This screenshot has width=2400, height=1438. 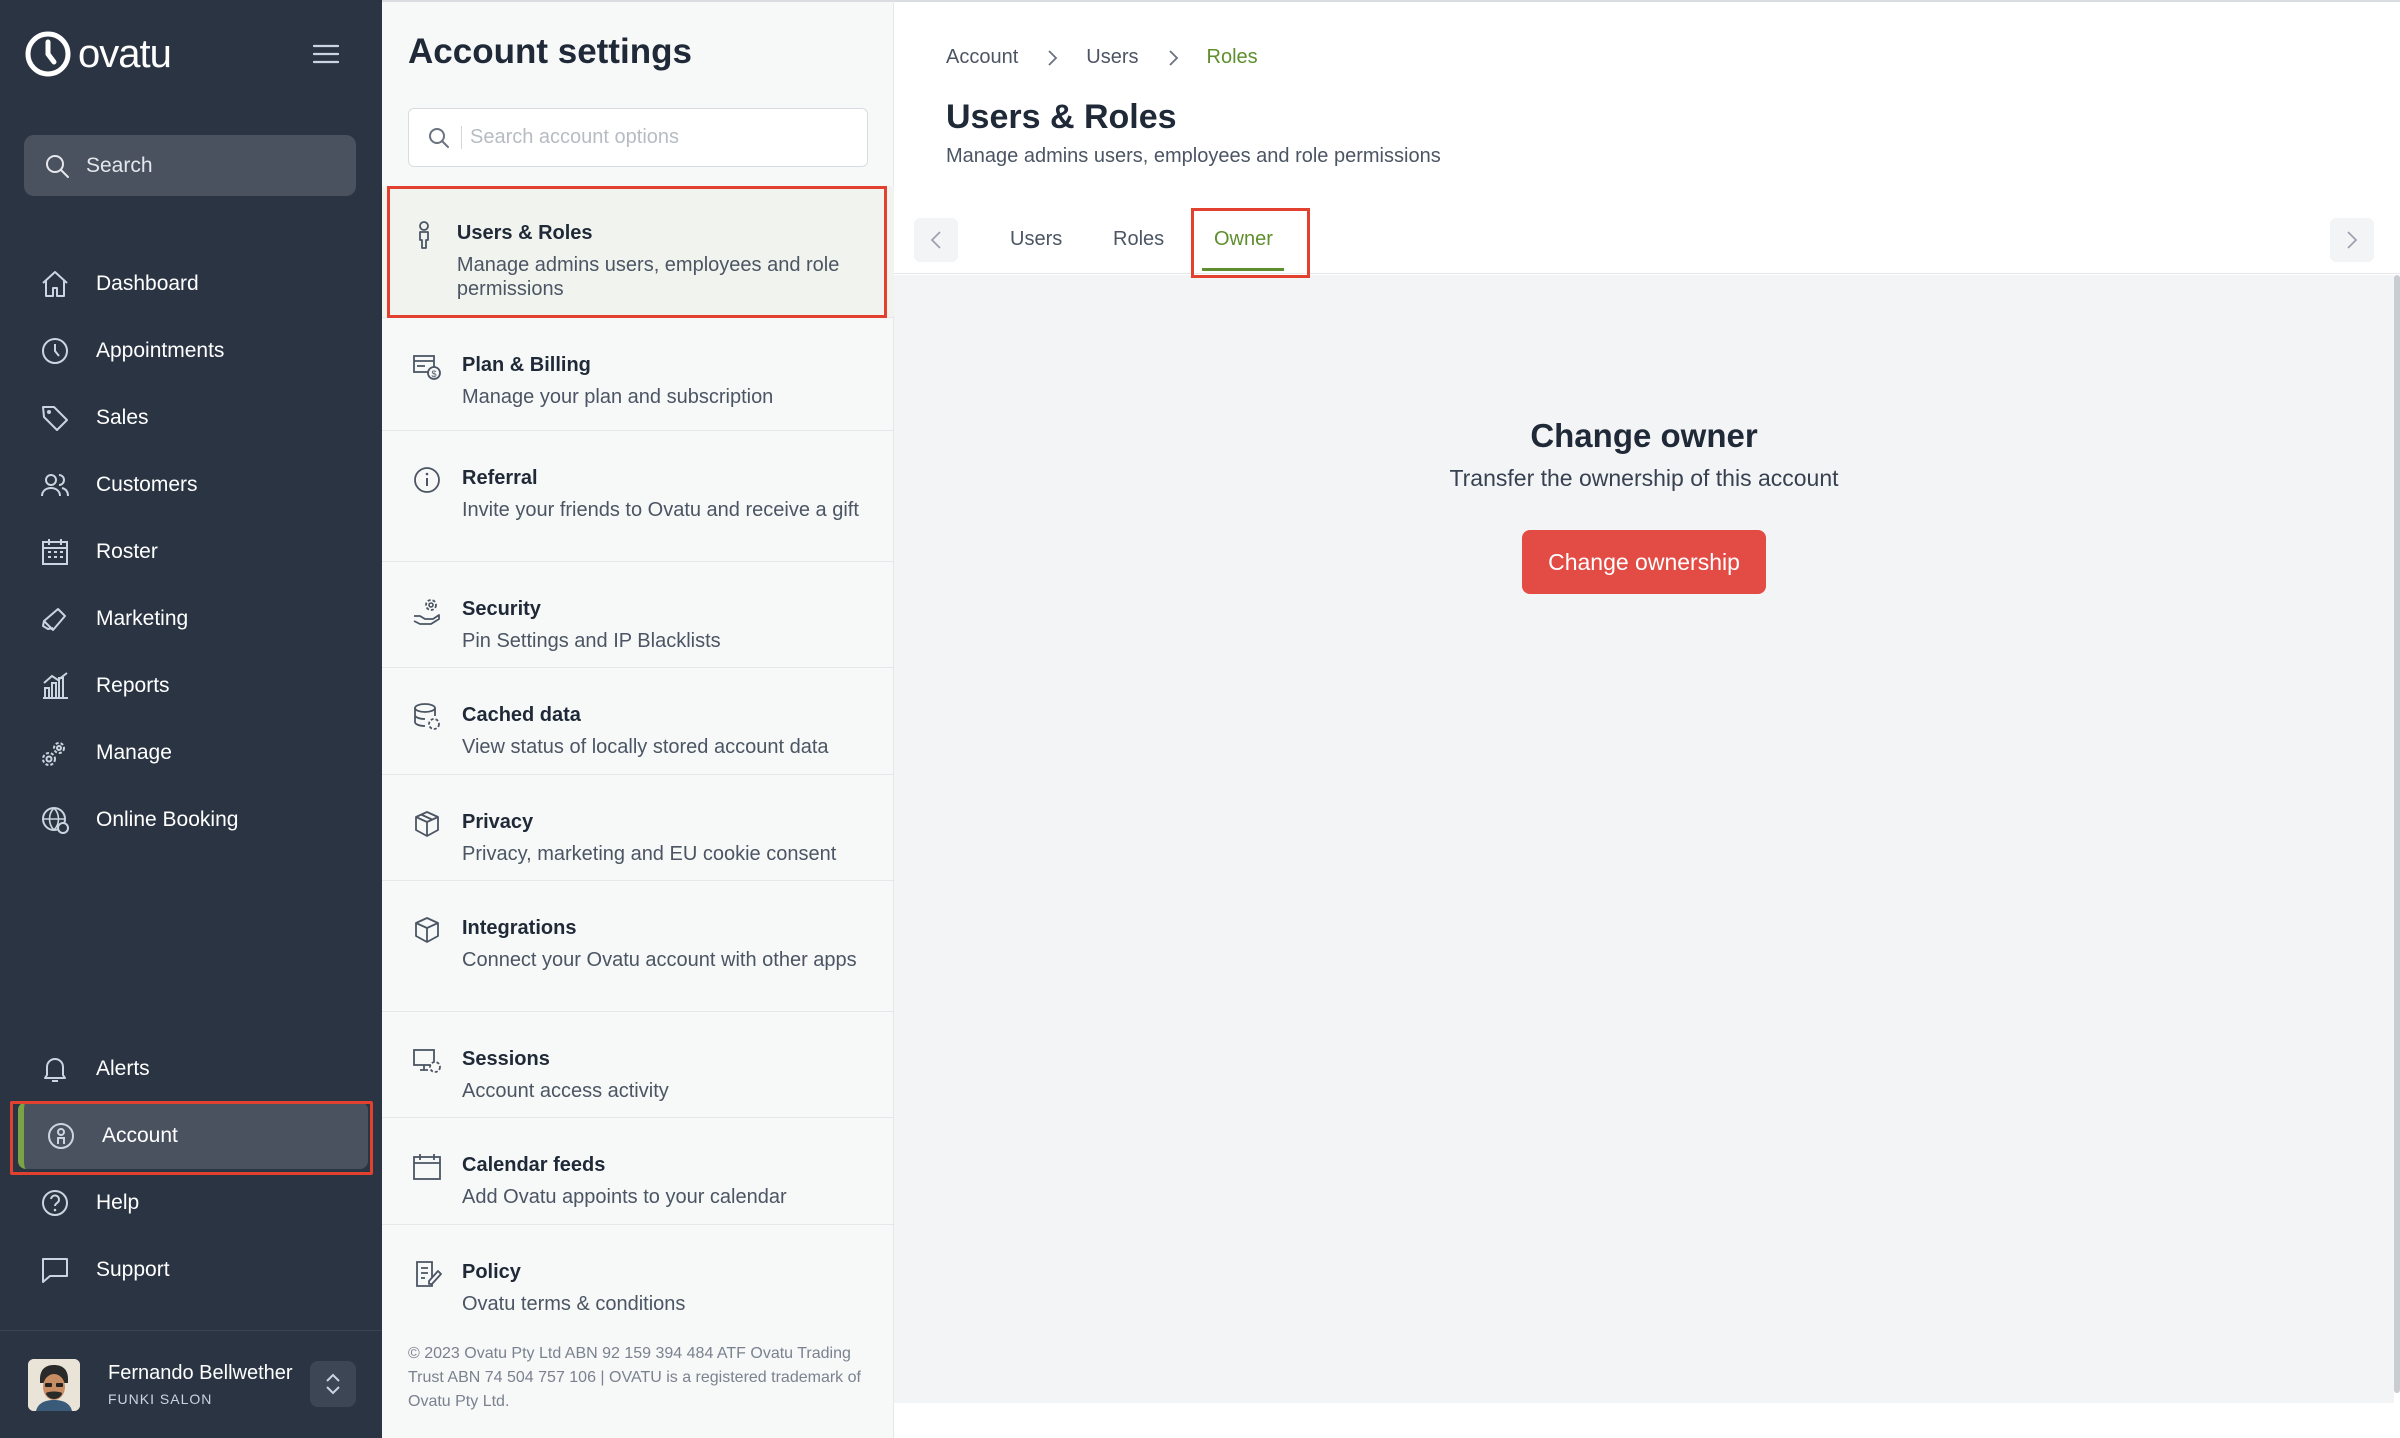 What do you see at coordinates (133, 1269) in the screenshot?
I see `nav-label: Support` at bounding box center [133, 1269].